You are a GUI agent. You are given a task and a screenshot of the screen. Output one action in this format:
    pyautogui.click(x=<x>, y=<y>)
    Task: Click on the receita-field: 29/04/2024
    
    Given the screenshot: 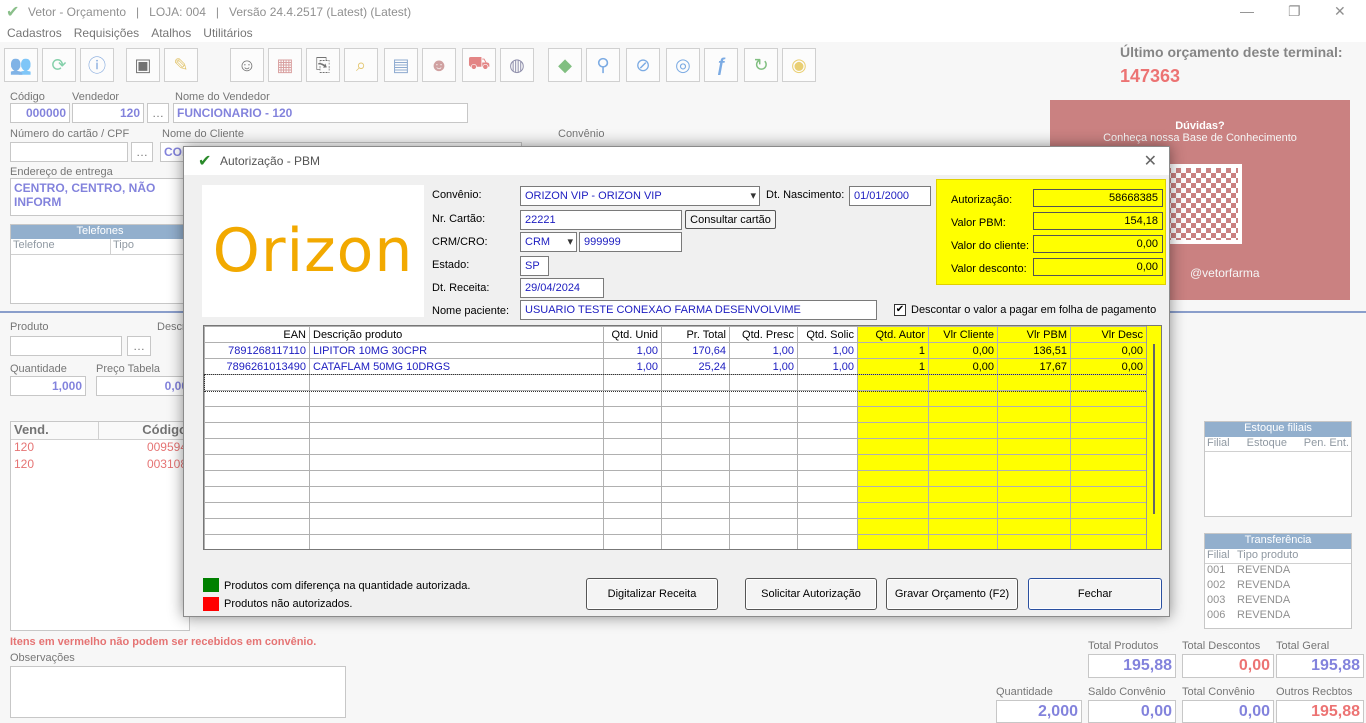 What is the action you would take?
    pyautogui.click(x=562, y=288)
    